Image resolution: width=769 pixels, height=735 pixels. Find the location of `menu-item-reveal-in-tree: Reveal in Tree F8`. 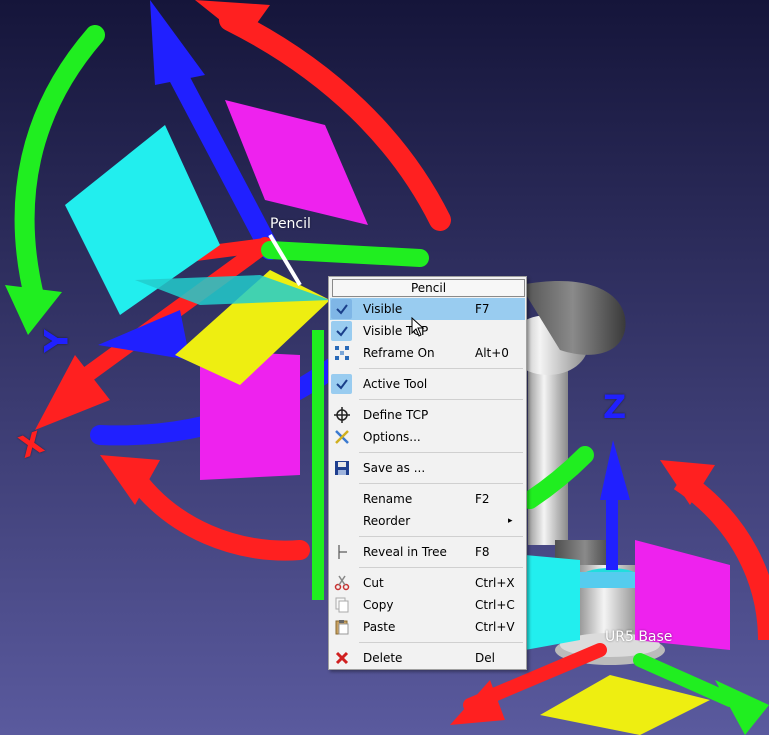

menu-item-reveal-in-tree: Reveal in Tree F8 is located at coordinates (427, 552).